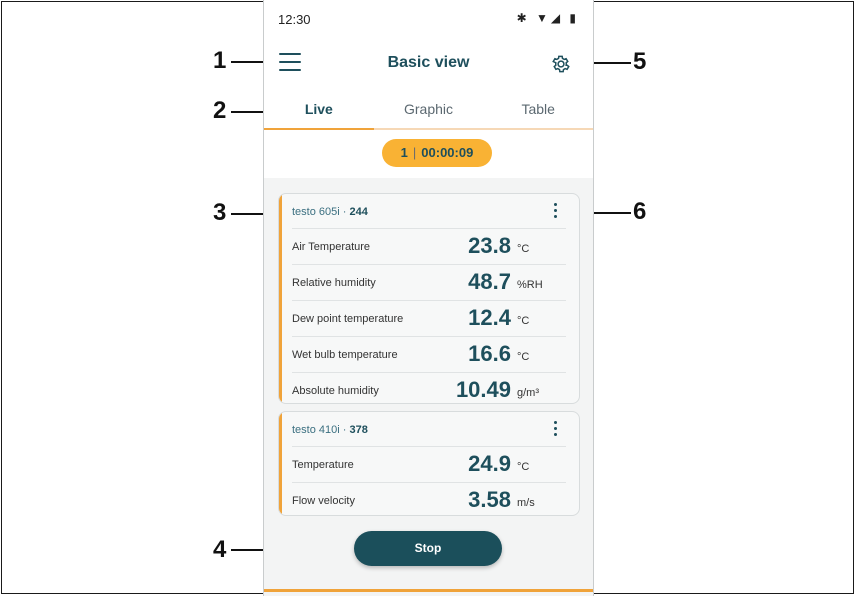 The width and height of the screenshot is (857, 596). I want to click on page-title: Basic view, so click(428, 62).